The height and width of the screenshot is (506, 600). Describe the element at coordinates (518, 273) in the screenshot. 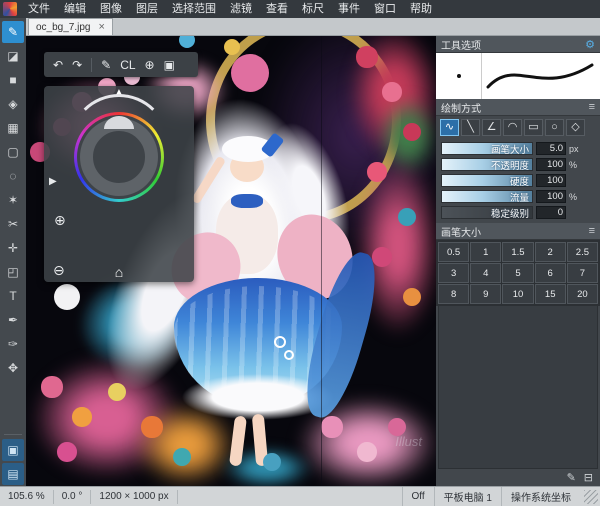

I see `brush-size-preset: 5` at that location.